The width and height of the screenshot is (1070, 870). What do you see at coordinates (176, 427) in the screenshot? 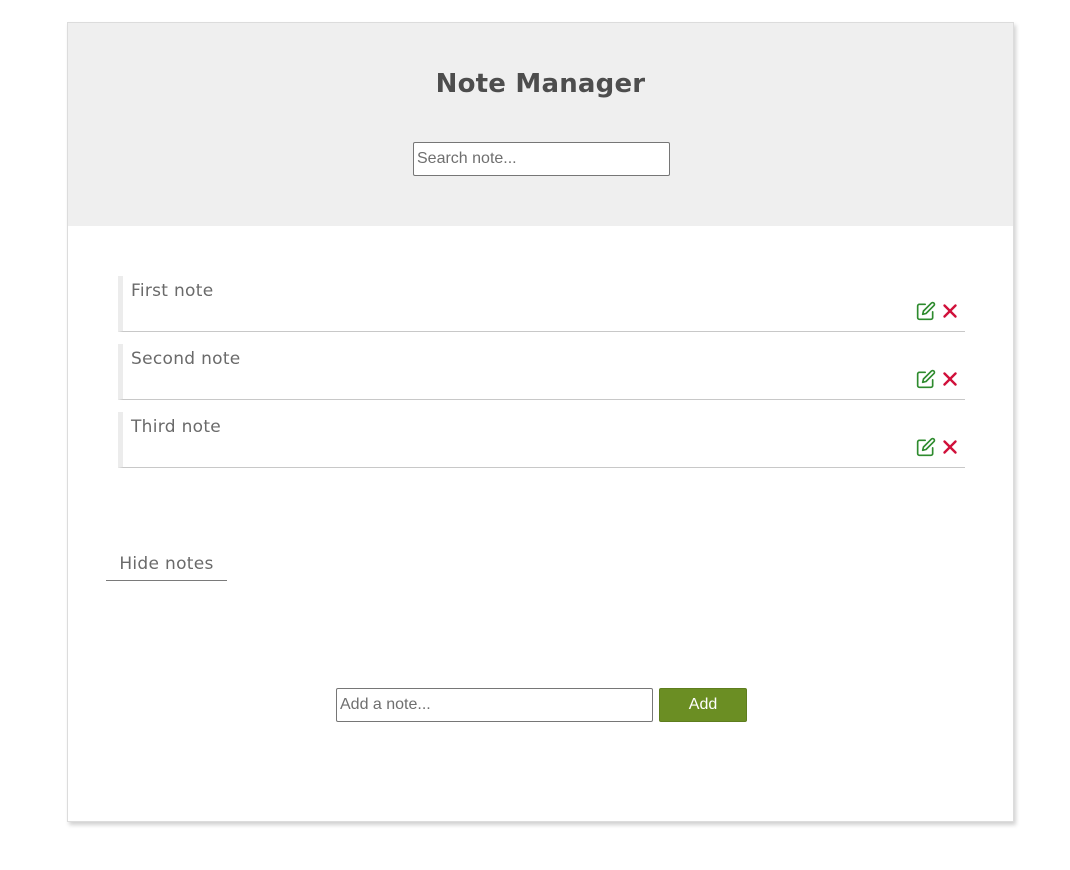
I see `note-text: Third note` at bounding box center [176, 427].